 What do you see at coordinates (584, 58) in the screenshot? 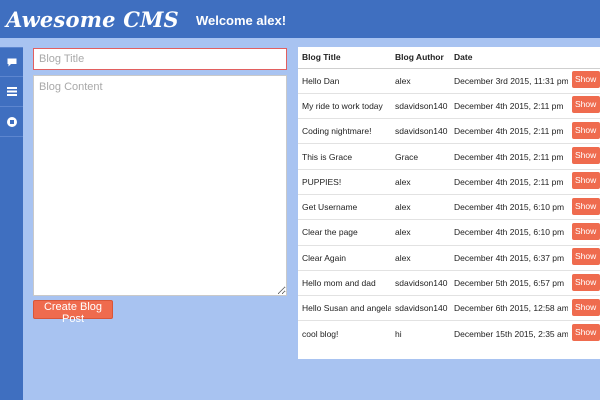
I see `column-header-actions` at bounding box center [584, 58].